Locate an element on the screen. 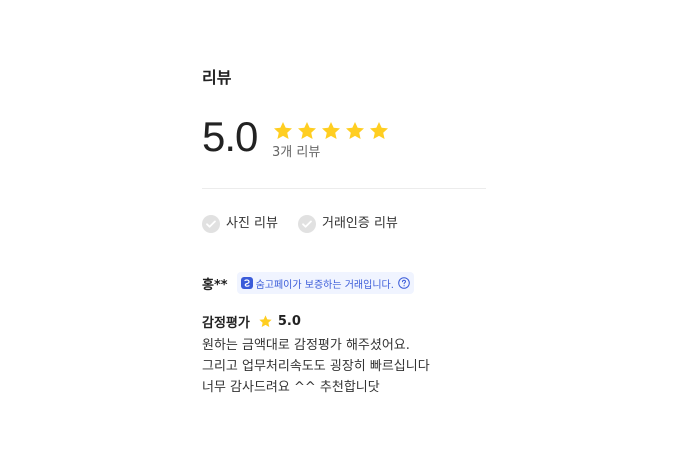 The width and height of the screenshot is (686, 465). review-filters: 사진 리뷰 거래인증 리뷰 is located at coordinates (300, 224).